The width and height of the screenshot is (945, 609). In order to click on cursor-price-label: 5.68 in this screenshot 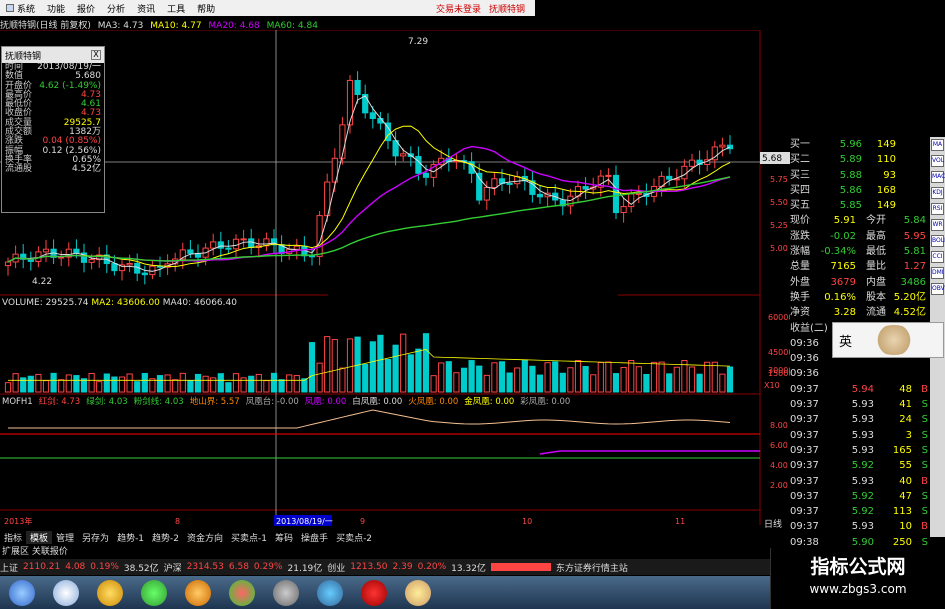, I will do `click(772, 159)`.